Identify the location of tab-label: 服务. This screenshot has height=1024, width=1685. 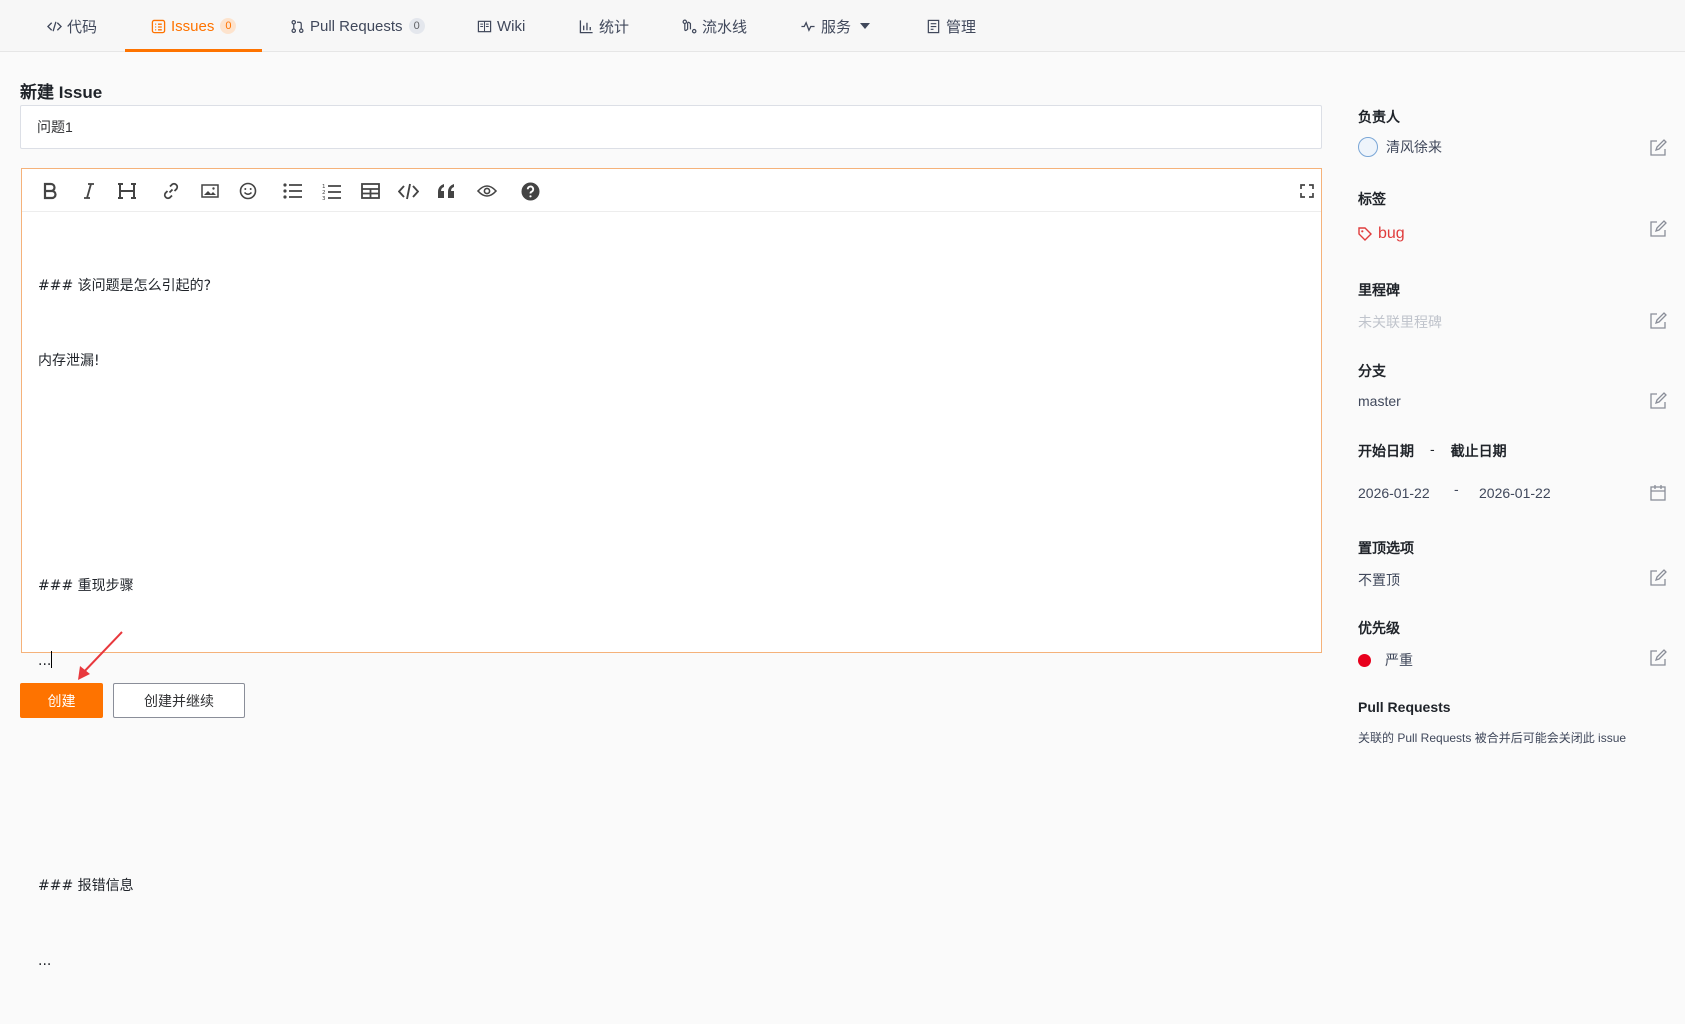
(836, 27).